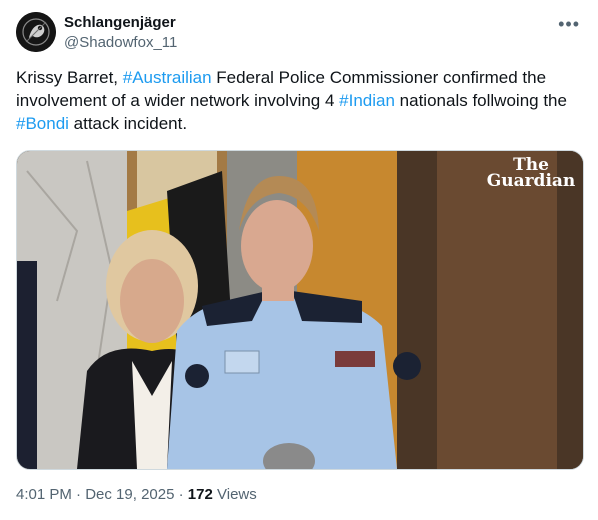  What do you see at coordinates (167, 77) in the screenshot?
I see `hashtag-link: #Austrailian` at bounding box center [167, 77].